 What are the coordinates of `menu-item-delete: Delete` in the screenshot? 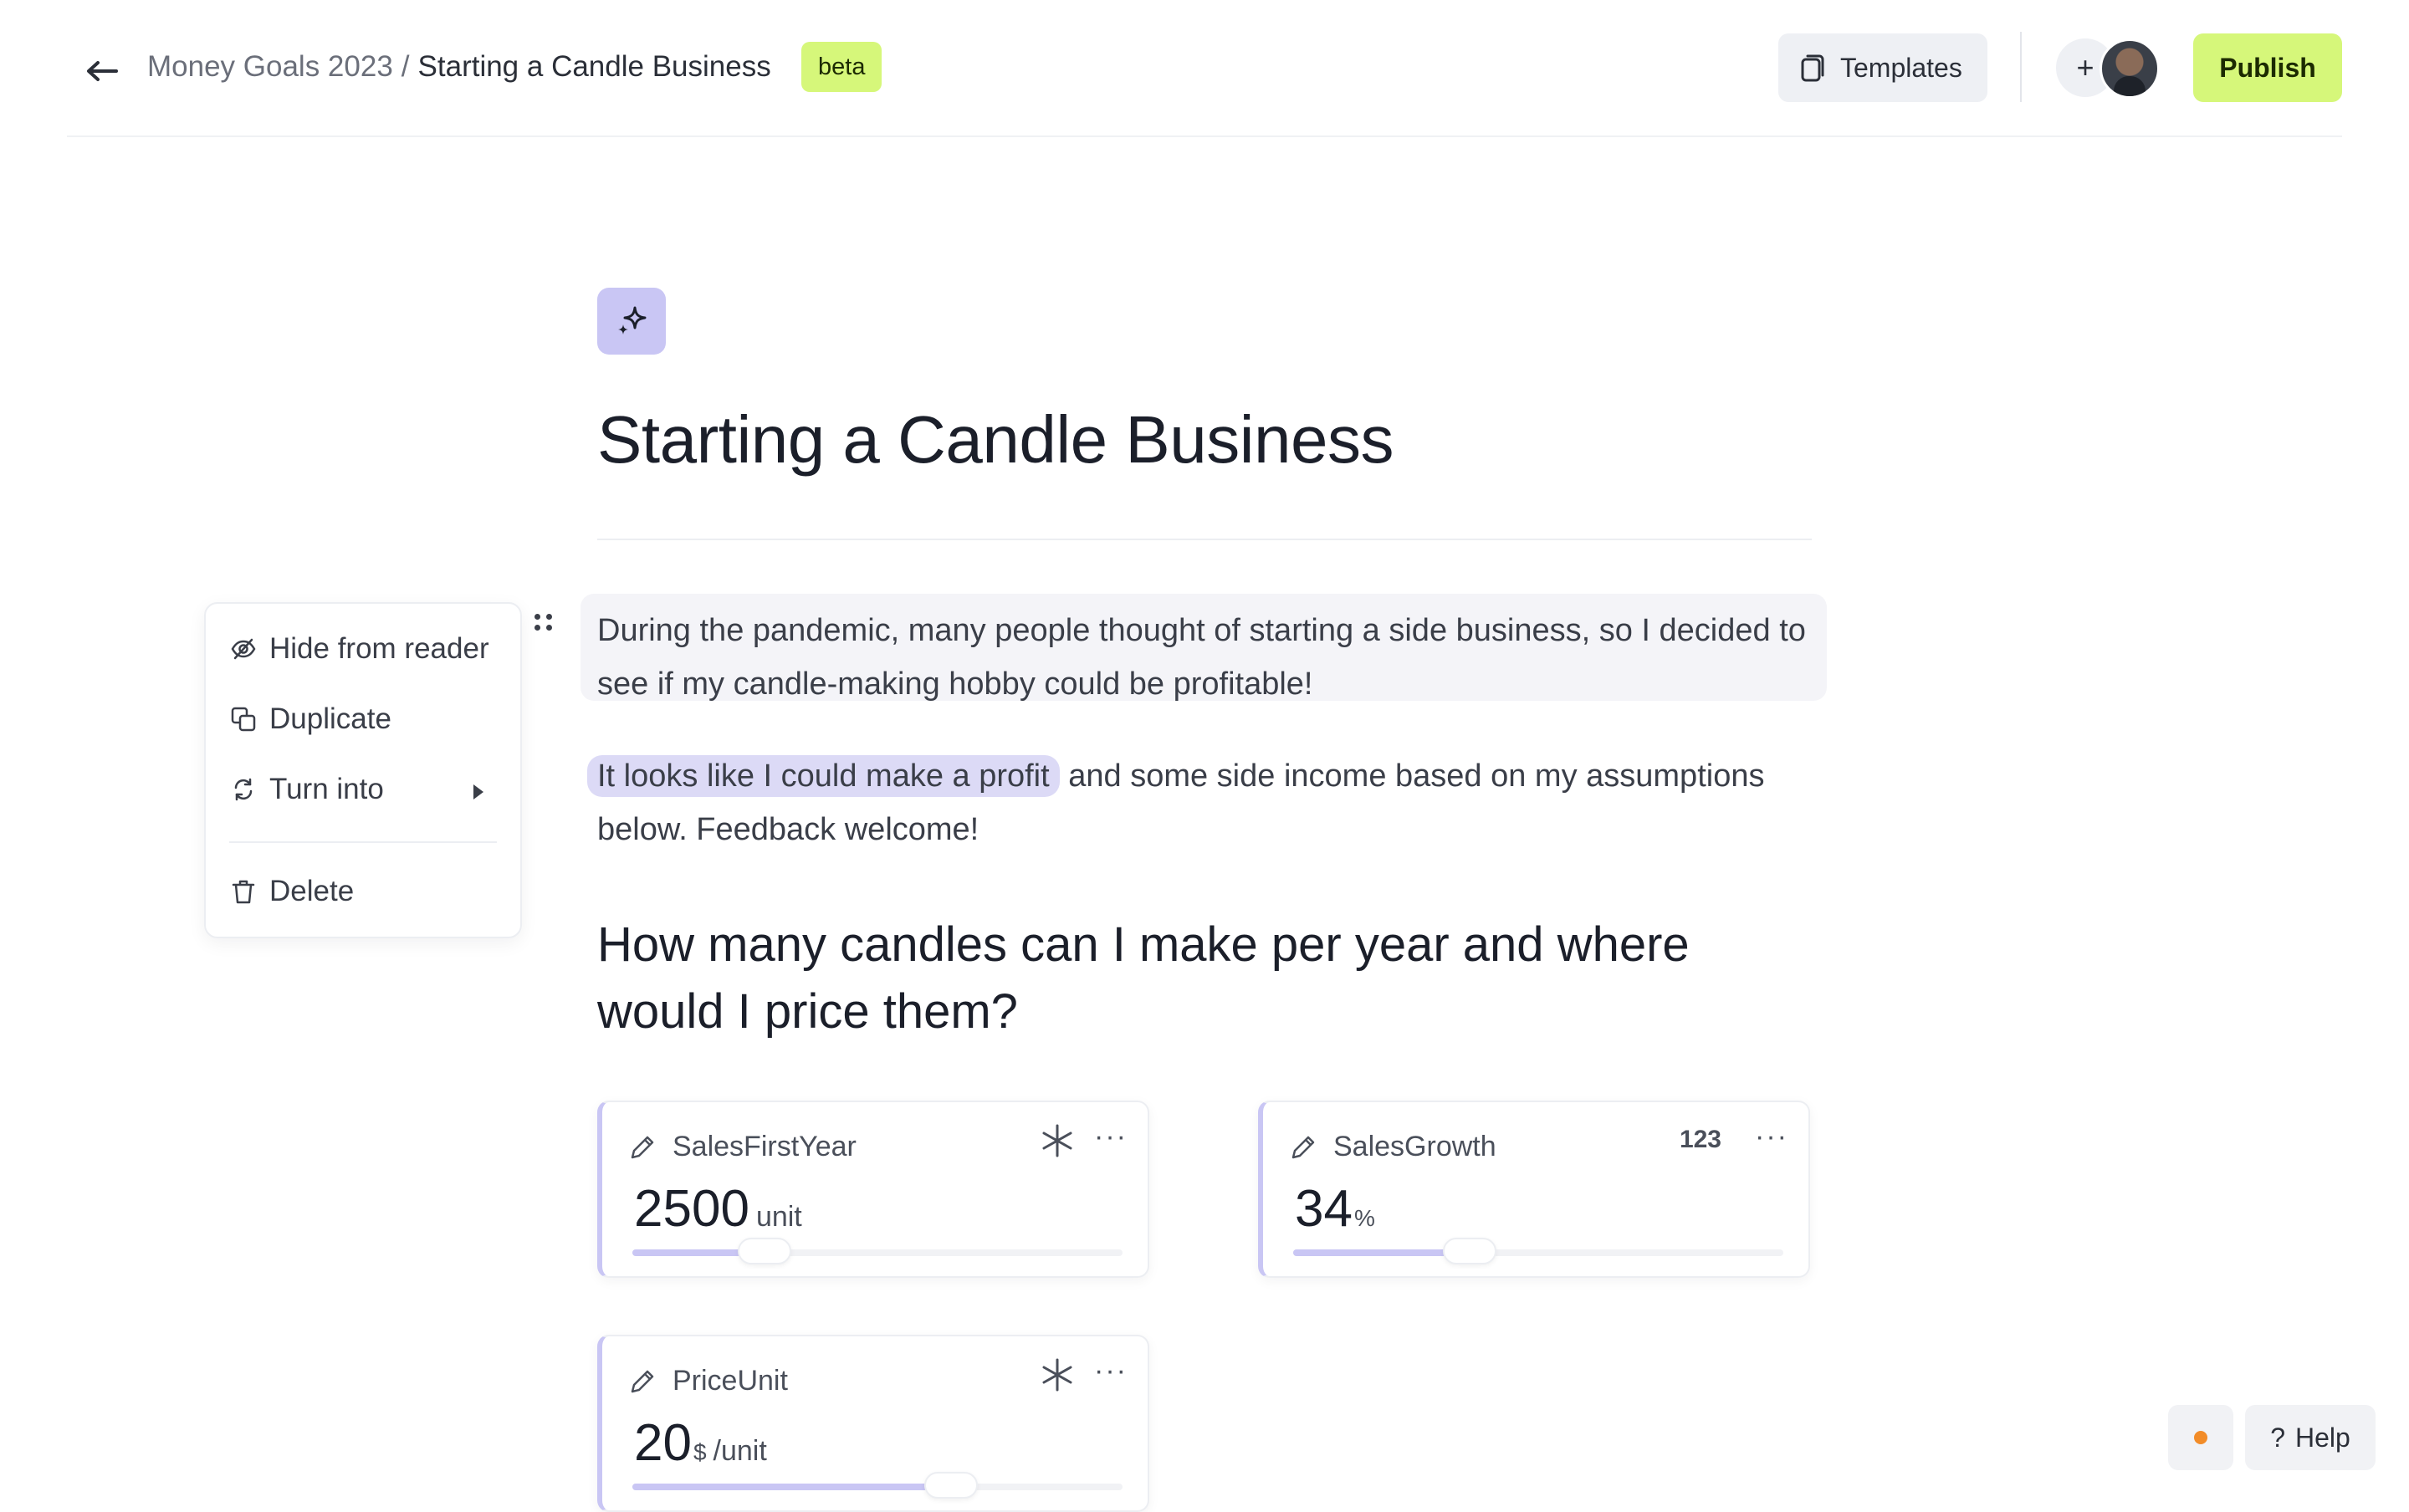 It's located at (291, 891).